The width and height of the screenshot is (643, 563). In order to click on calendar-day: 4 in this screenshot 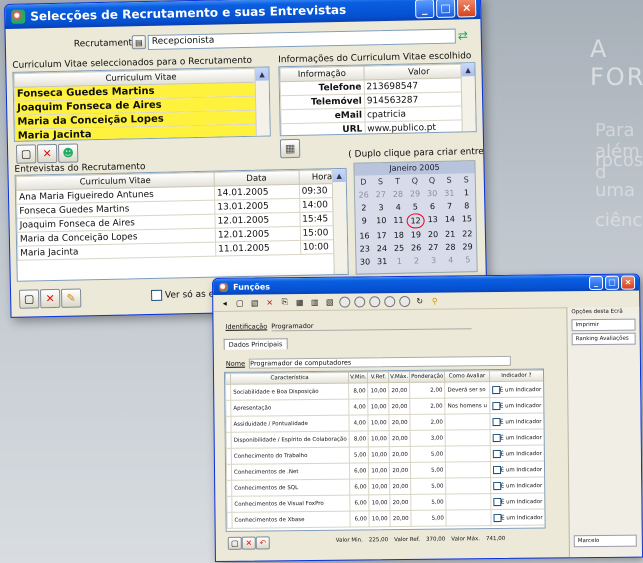, I will do `click(450, 260)`.